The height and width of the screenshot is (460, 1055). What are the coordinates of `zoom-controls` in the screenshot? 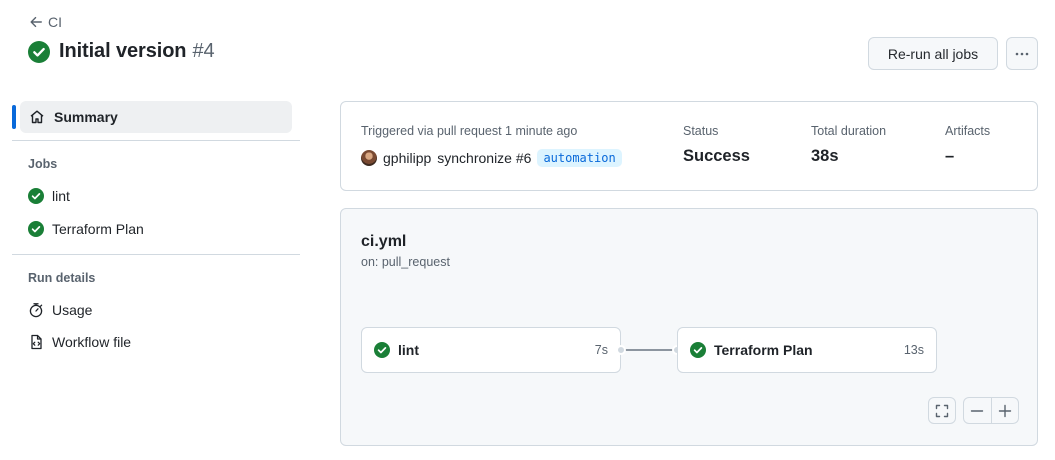 It's located at (991, 410).